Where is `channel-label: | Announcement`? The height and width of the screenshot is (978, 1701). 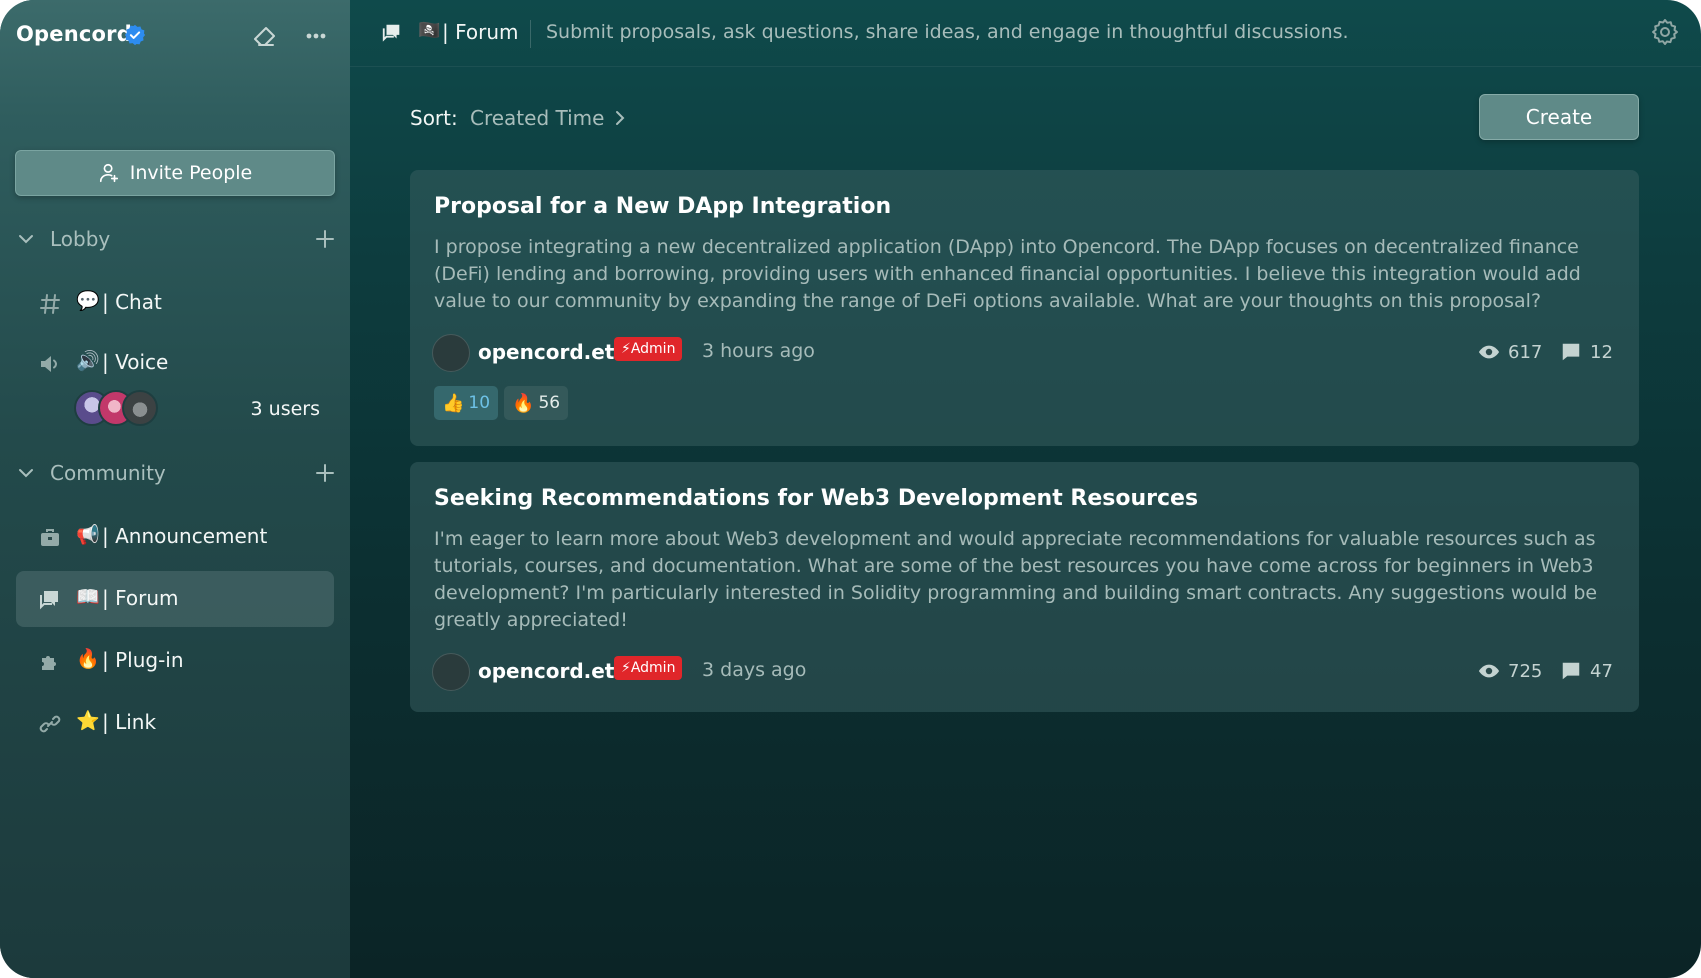
channel-label: | Announcement is located at coordinates (185, 536).